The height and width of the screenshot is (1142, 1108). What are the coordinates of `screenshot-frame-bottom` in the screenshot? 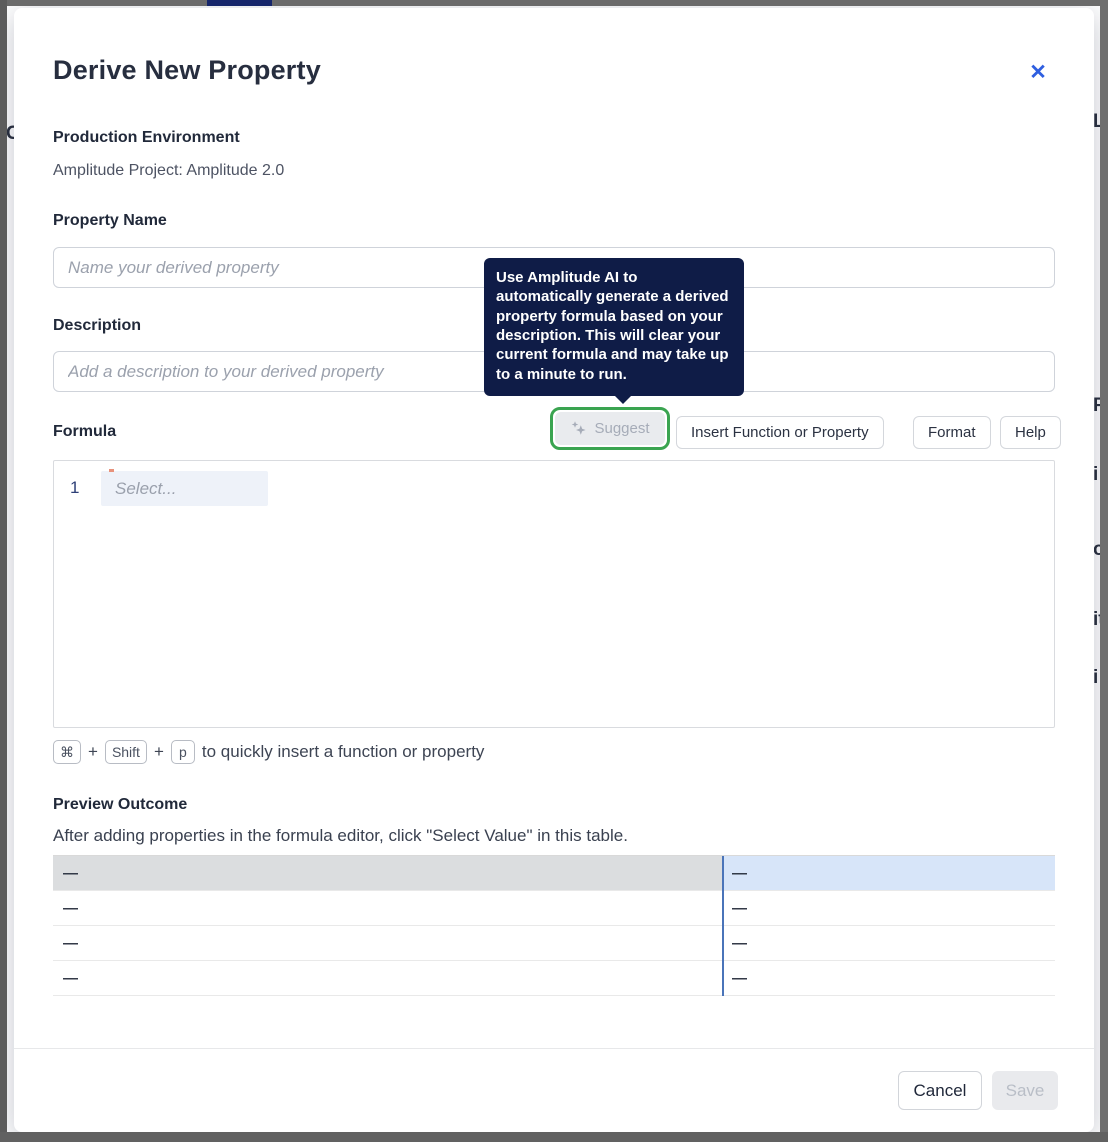 It's located at (554, 1137).